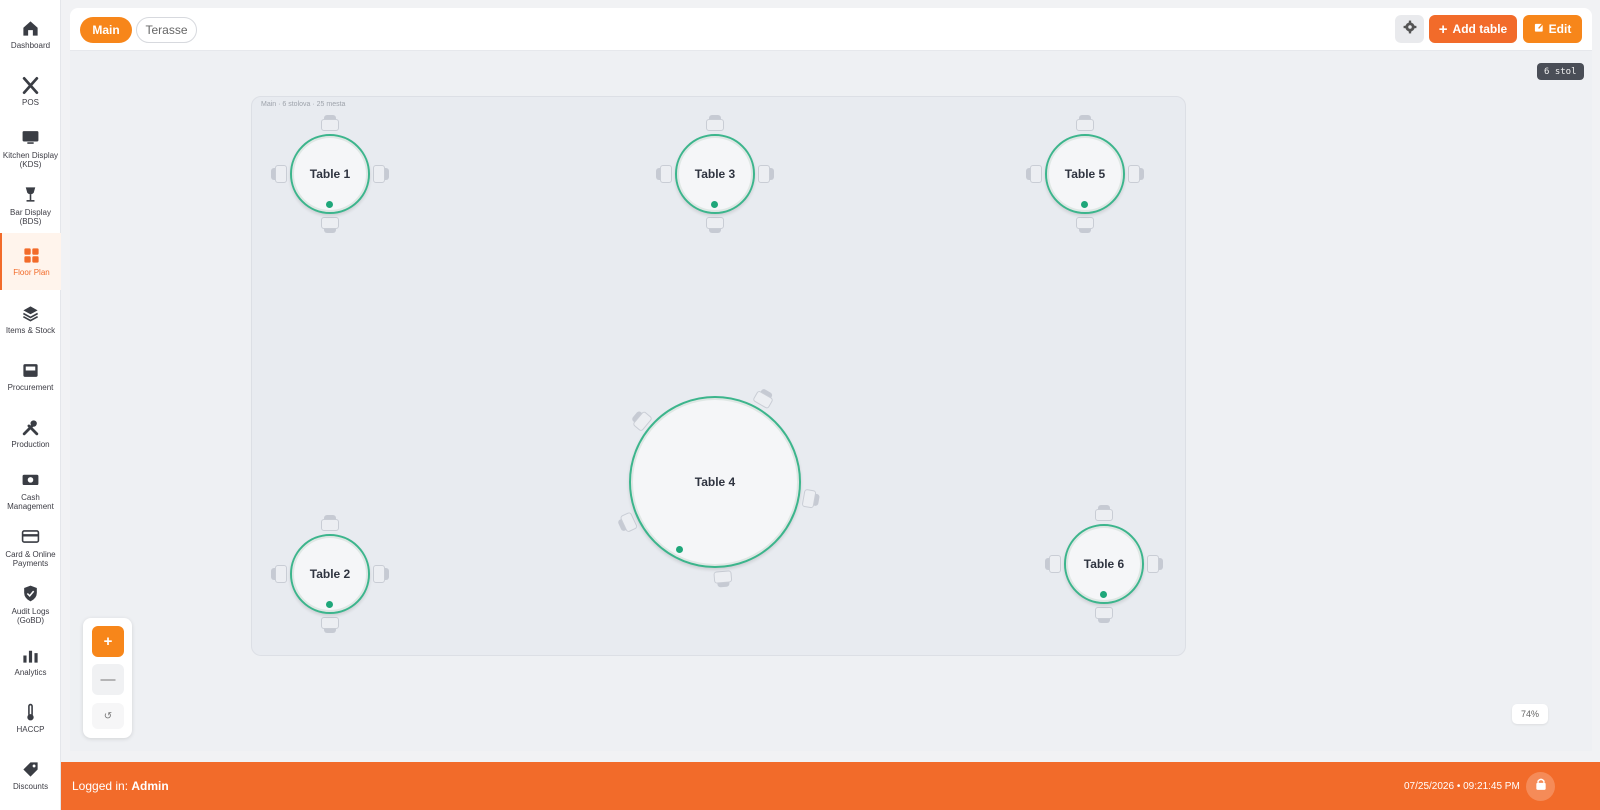 This screenshot has width=1600, height=810. What do you see at coordinates (1560, 29) in the screenshot?
I see `edit-label: Edit` at bounding box center [1560, 29].